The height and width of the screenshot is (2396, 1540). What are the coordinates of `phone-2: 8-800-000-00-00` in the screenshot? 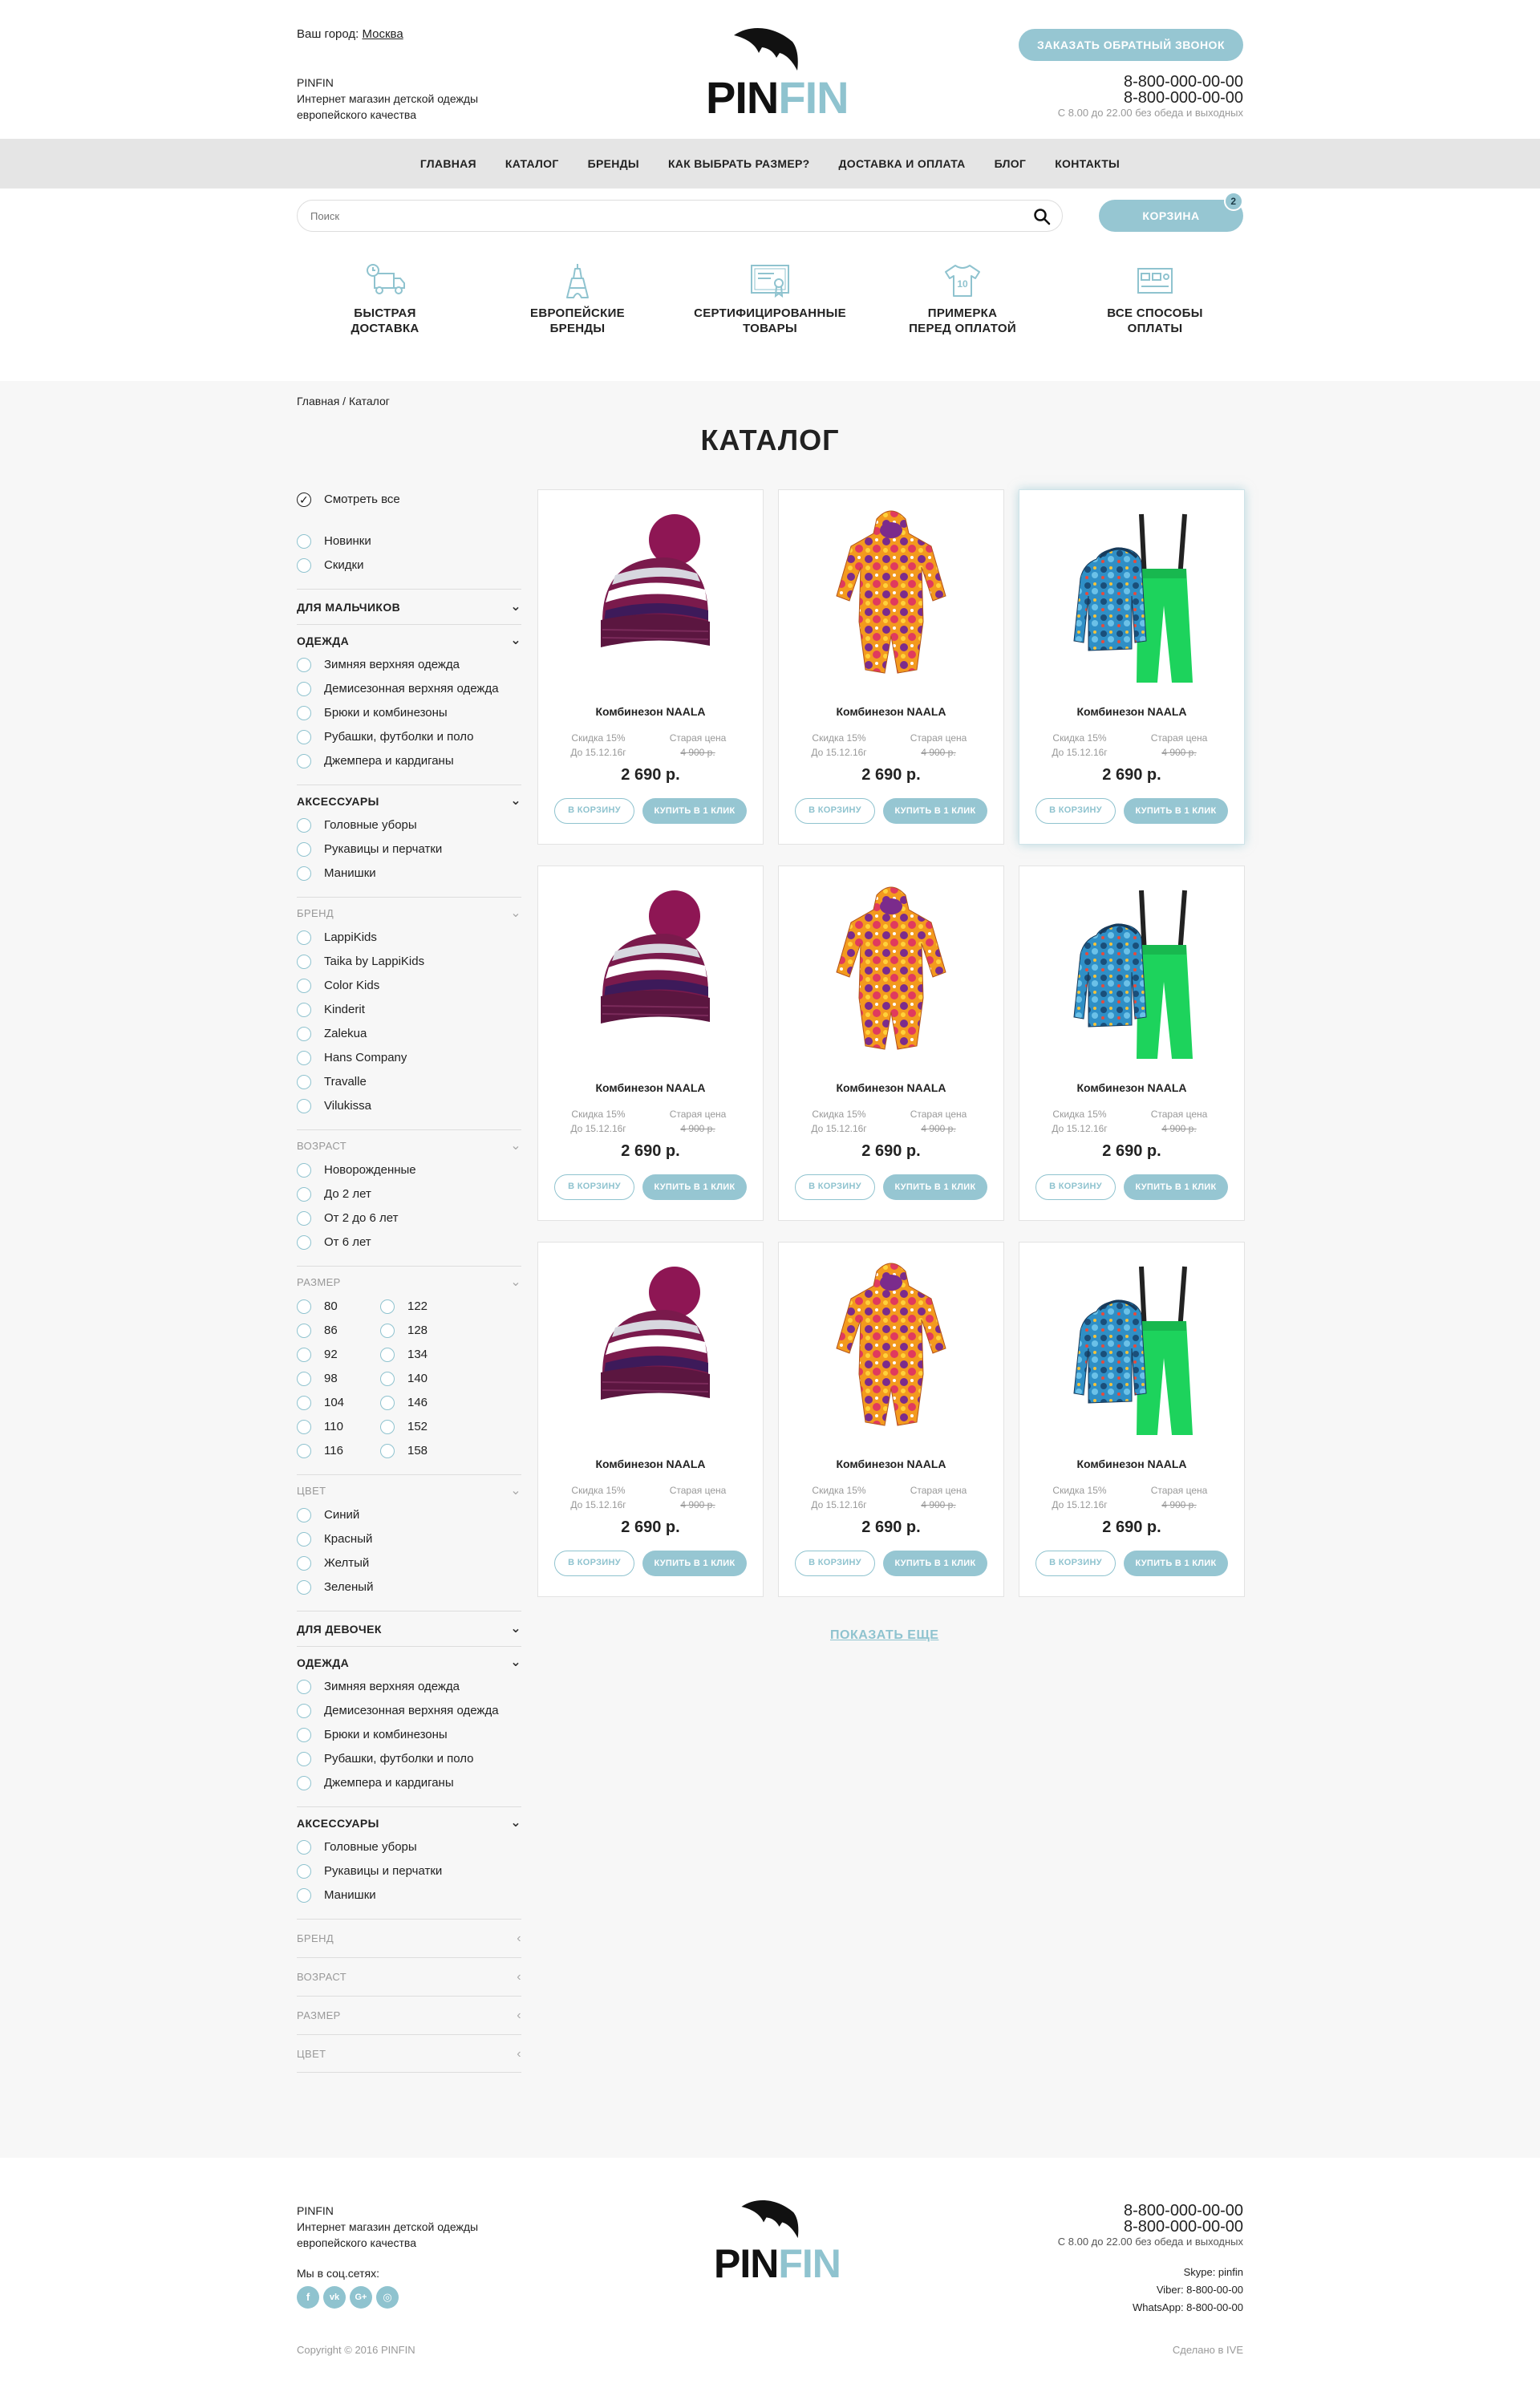 It's located at (1123, 2227).